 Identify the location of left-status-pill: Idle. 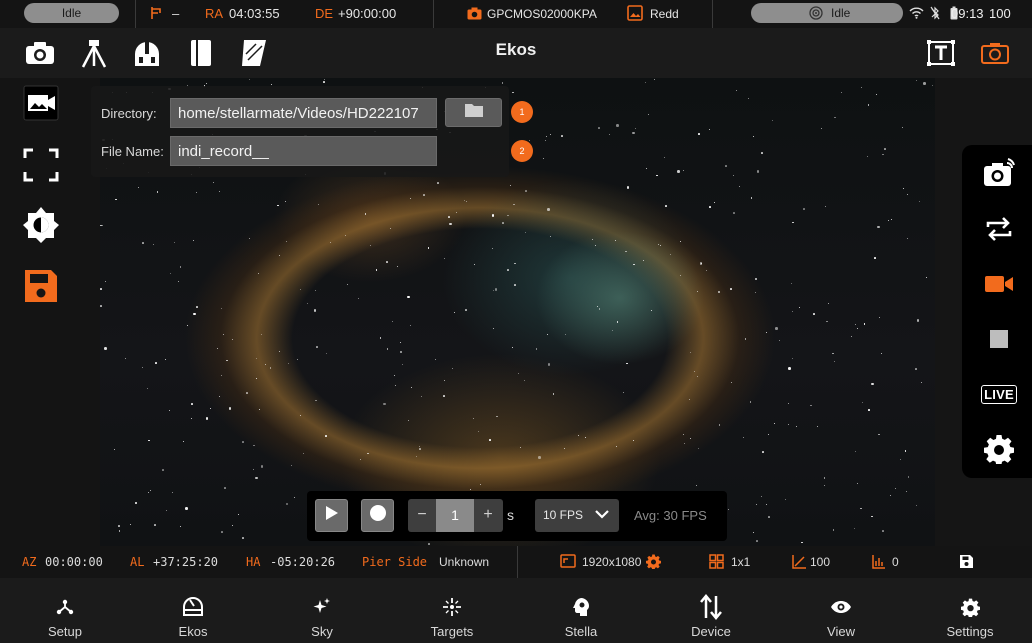
(71, 13).